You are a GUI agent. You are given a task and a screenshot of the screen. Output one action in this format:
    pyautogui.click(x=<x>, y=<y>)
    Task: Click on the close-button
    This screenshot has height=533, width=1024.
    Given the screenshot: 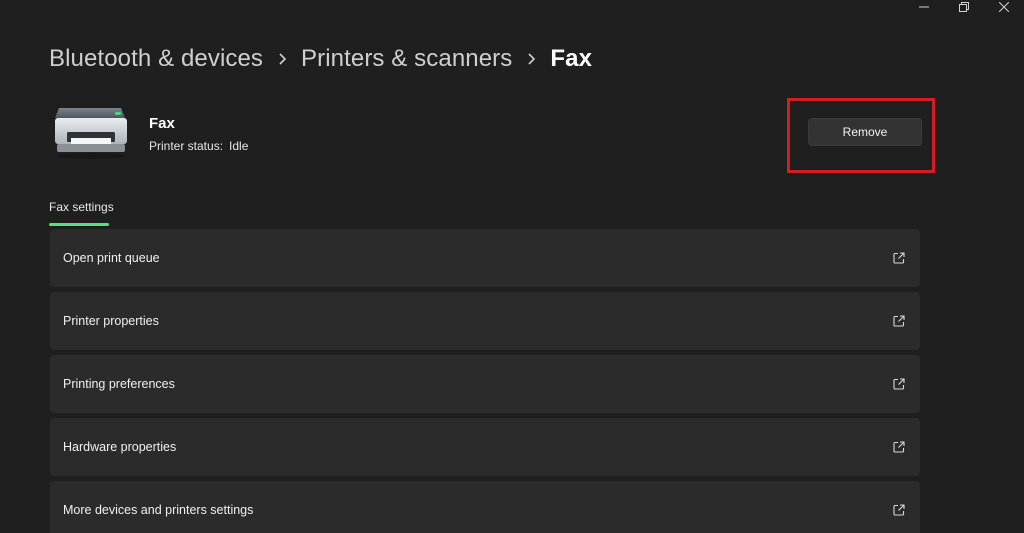 What is the action you would take?
    pyautogui.click(x=1004, y=7)
    